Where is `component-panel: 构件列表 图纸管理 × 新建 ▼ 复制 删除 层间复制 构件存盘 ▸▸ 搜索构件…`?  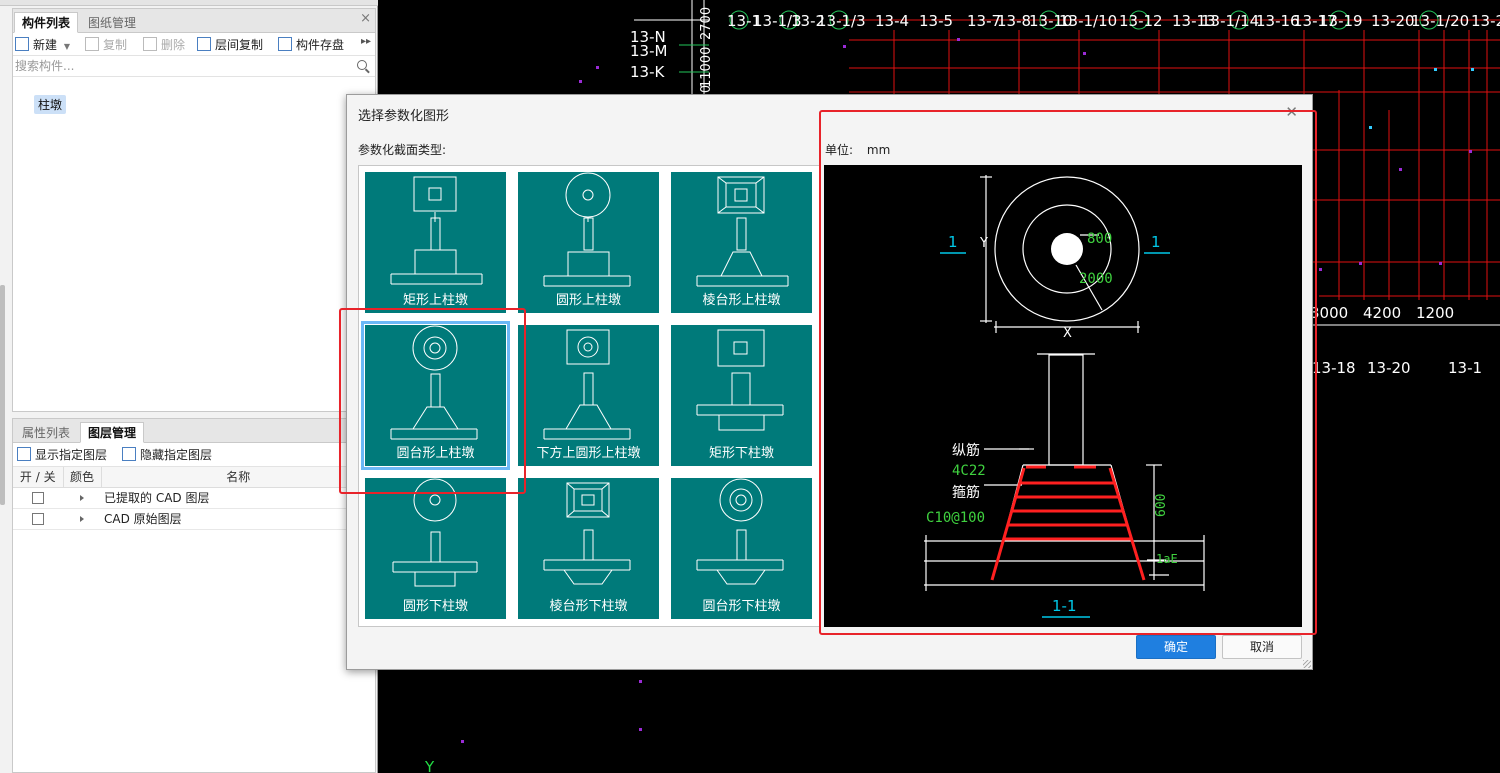
component-panel: 构件列表 图纸管理 × 新建 ▼ 复制 删除 层间复制 构件存盘 ▸▸ 搜索构件… is located at coordinates (194, 210).